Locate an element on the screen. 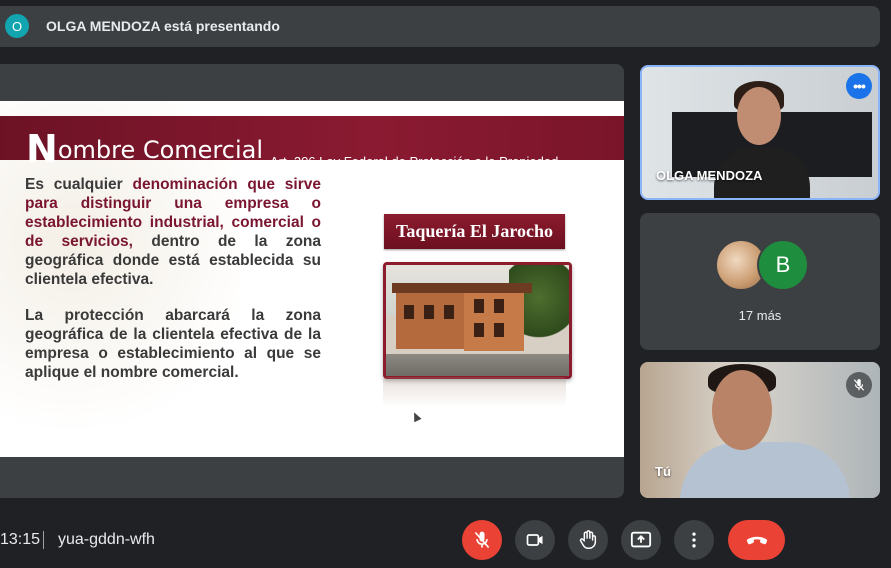 Image resolution: width=891 pixels, height=568 pixels. end-call-button is located at coordinates (756, 540).